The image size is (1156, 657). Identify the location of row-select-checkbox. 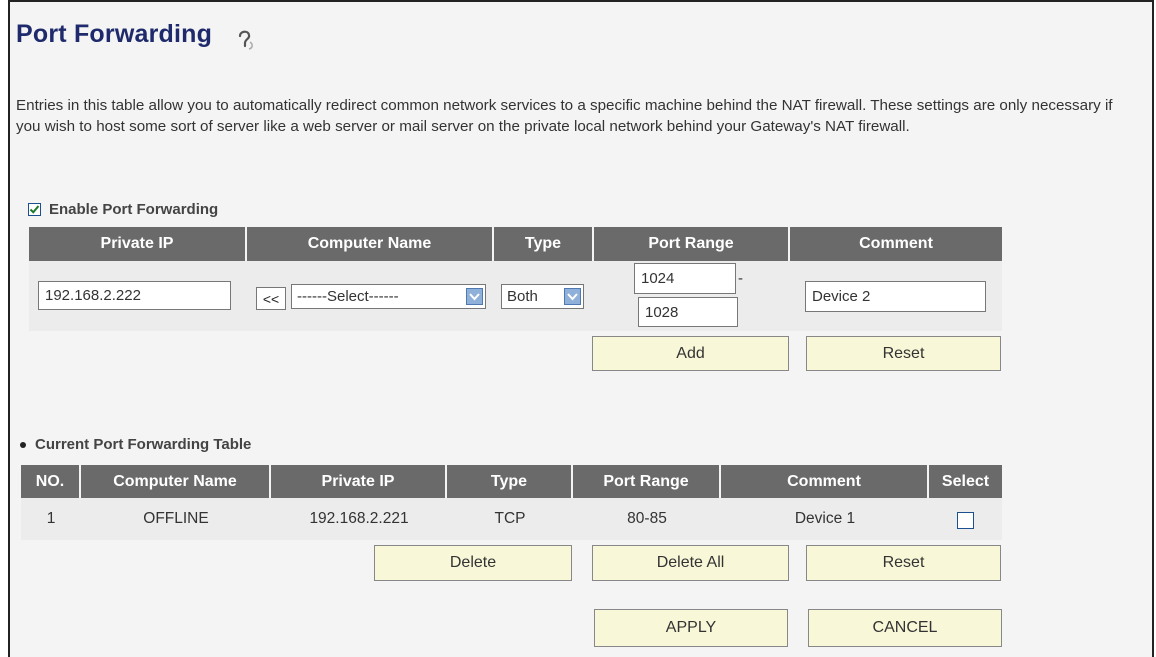
(965, 520).